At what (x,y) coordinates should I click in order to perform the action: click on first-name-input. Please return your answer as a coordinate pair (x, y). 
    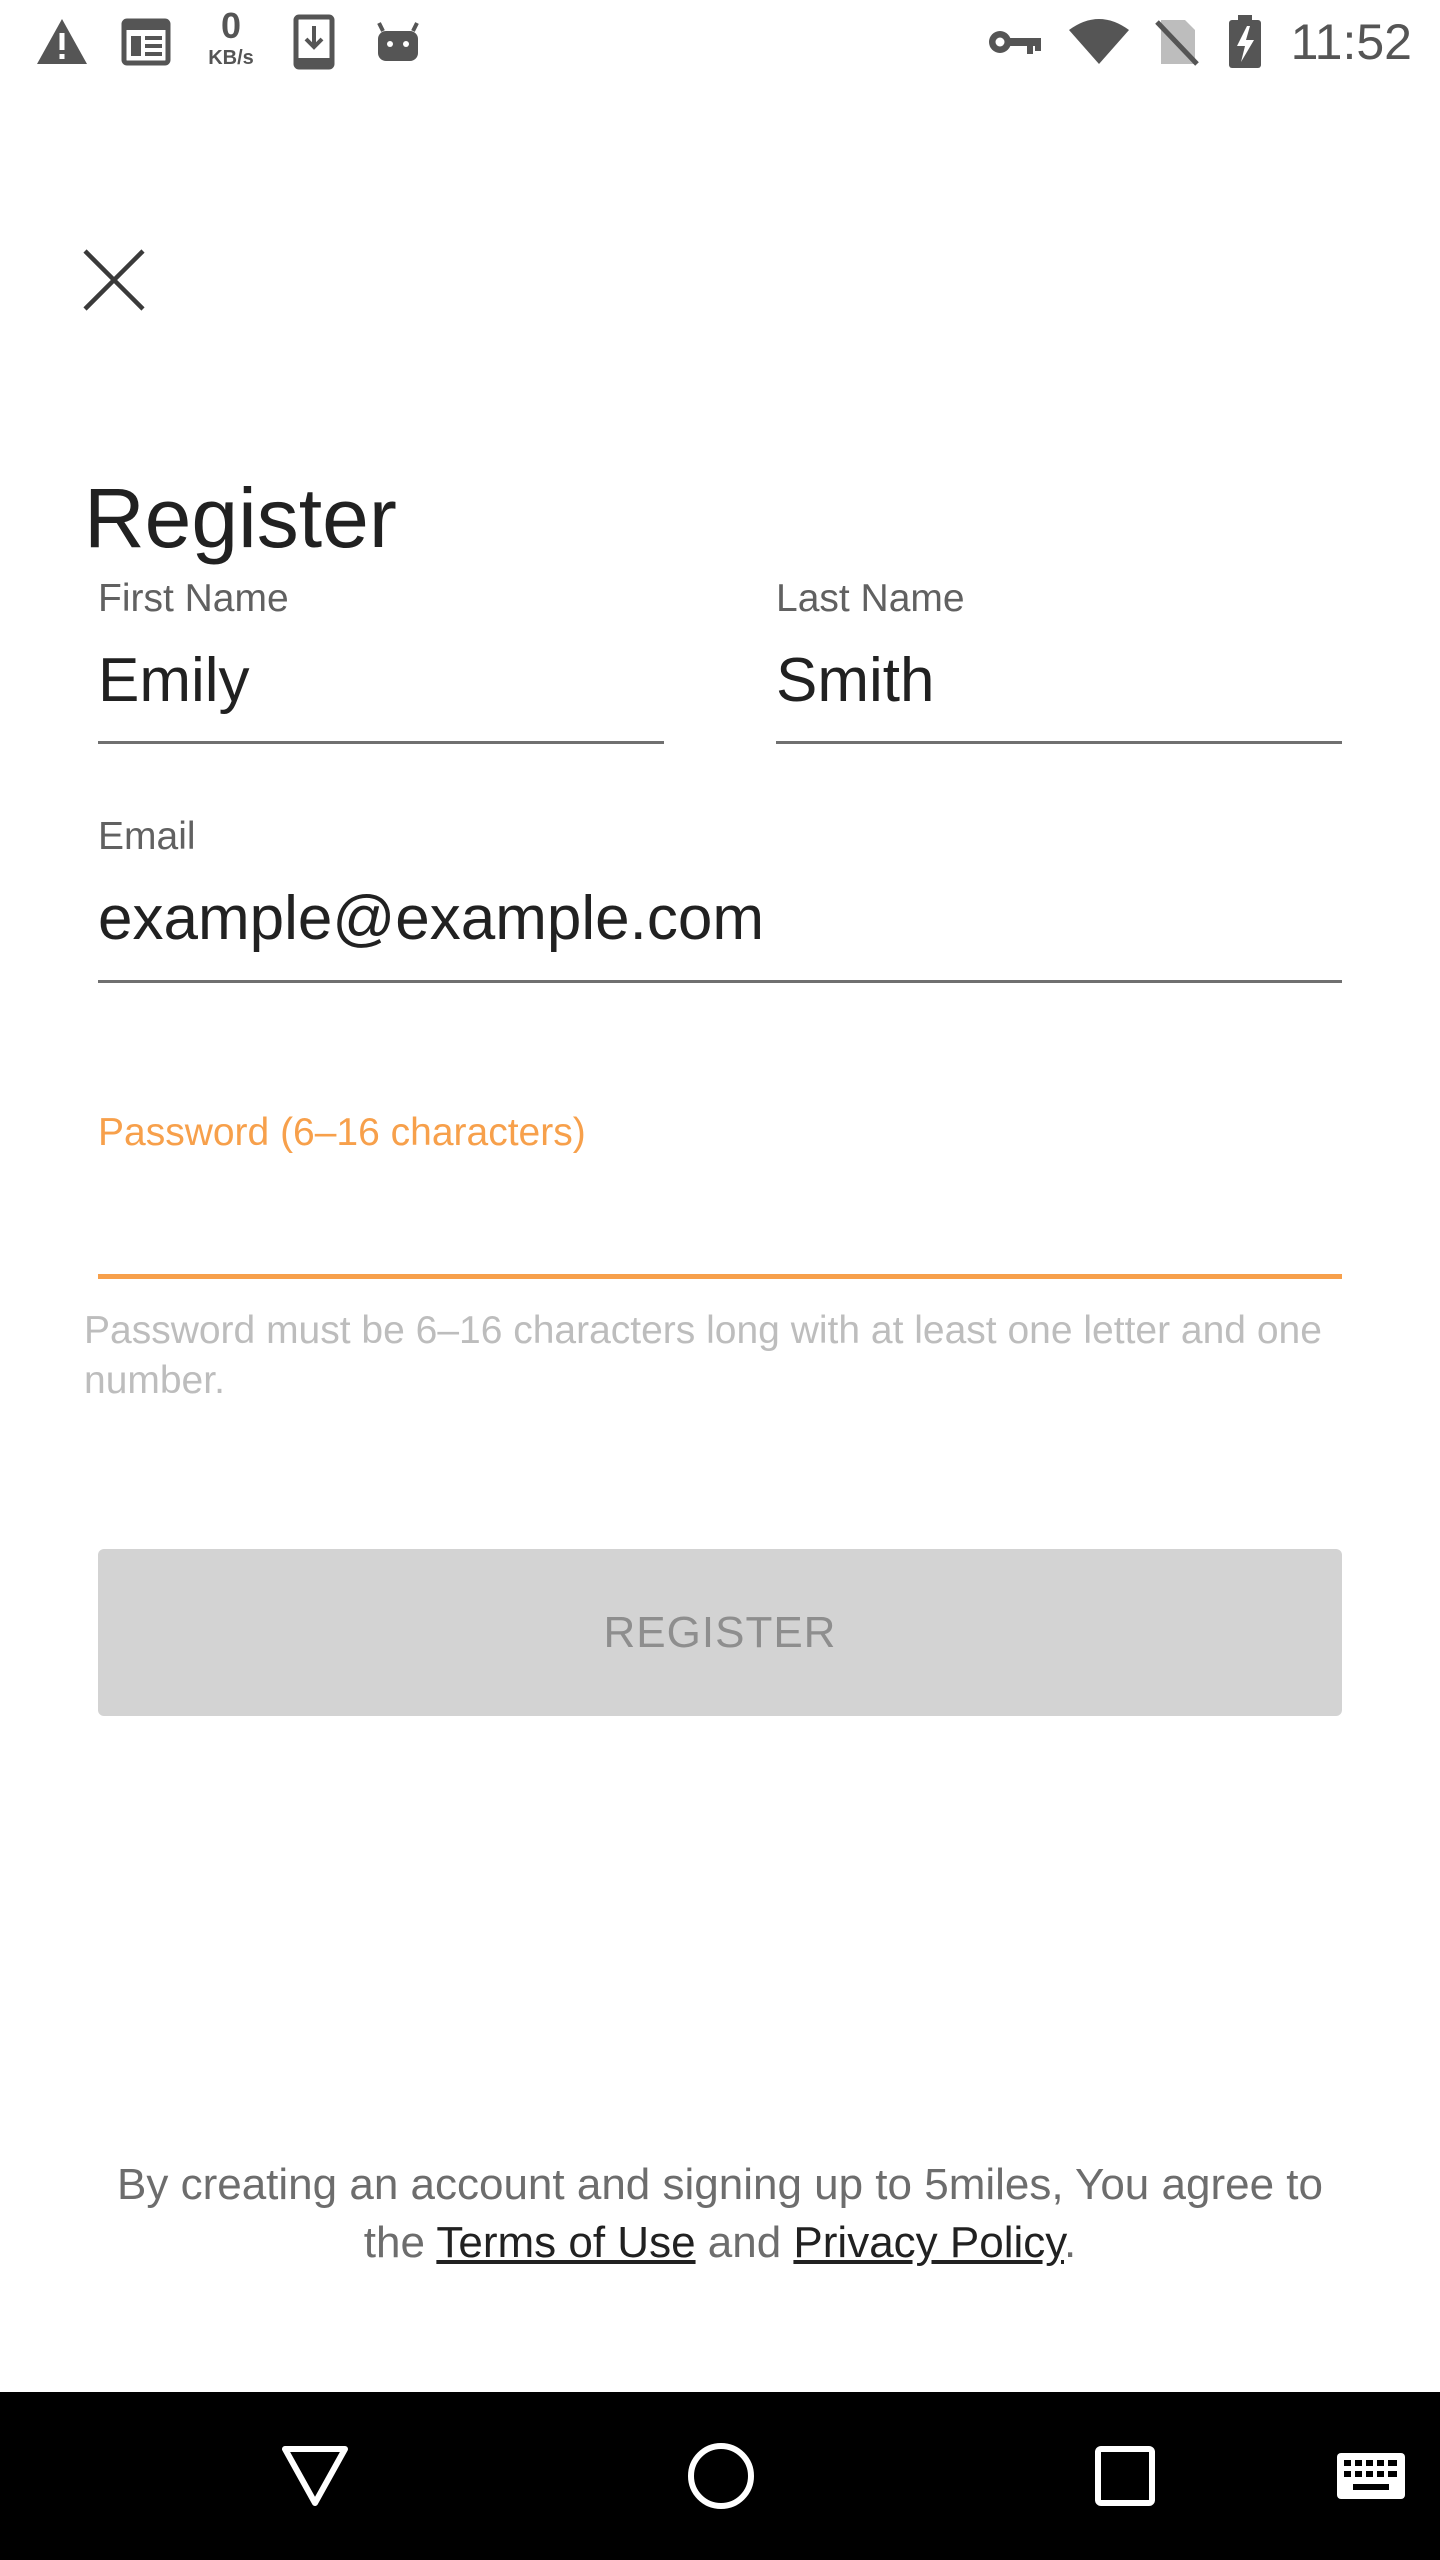
    Looking at the image, I should click on (381, 681).